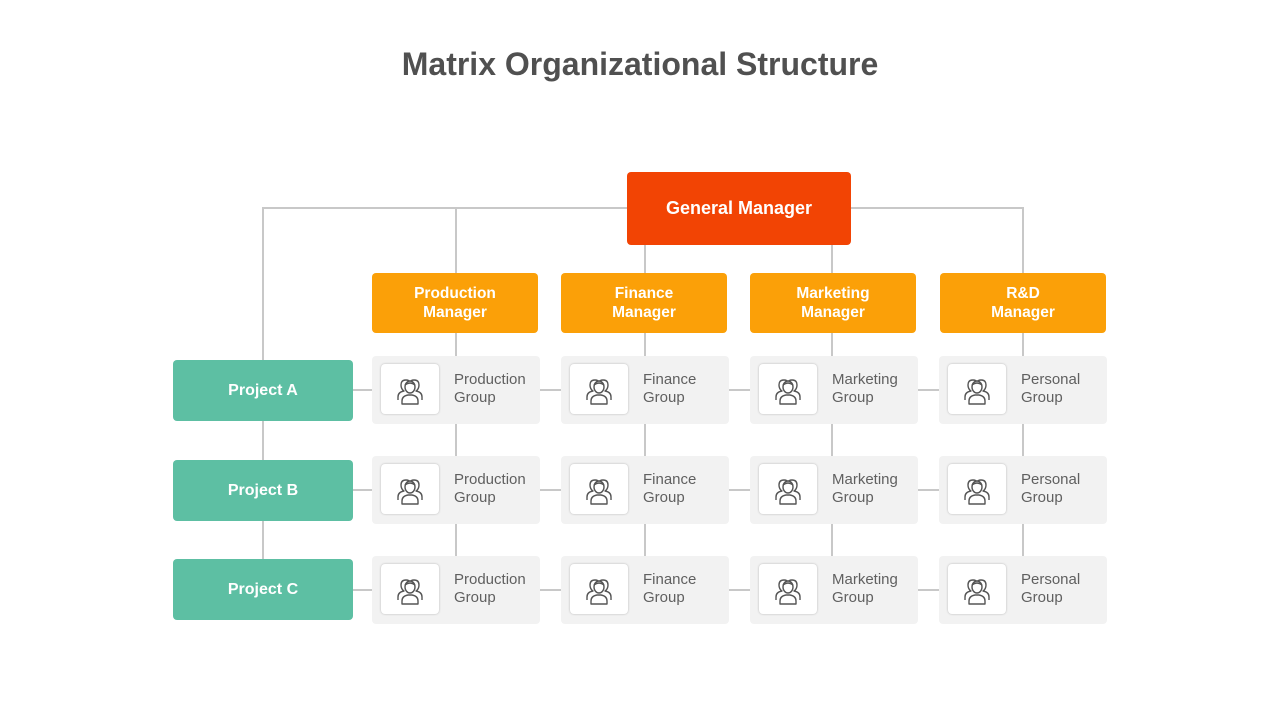 This screenshot has width=1280, height=720. I want to click on project-c-box: Project C, so click(263, 589).